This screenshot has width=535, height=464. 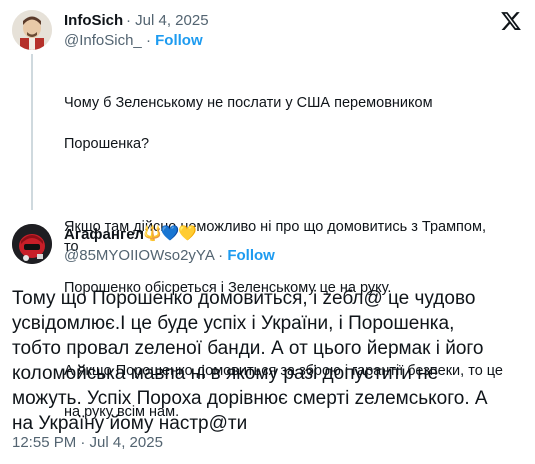 What do you see at coordinates (130, 423) in the screenshot?
I see `text-line: на Україну йому настр@ти` at bounding box center [130, 423].